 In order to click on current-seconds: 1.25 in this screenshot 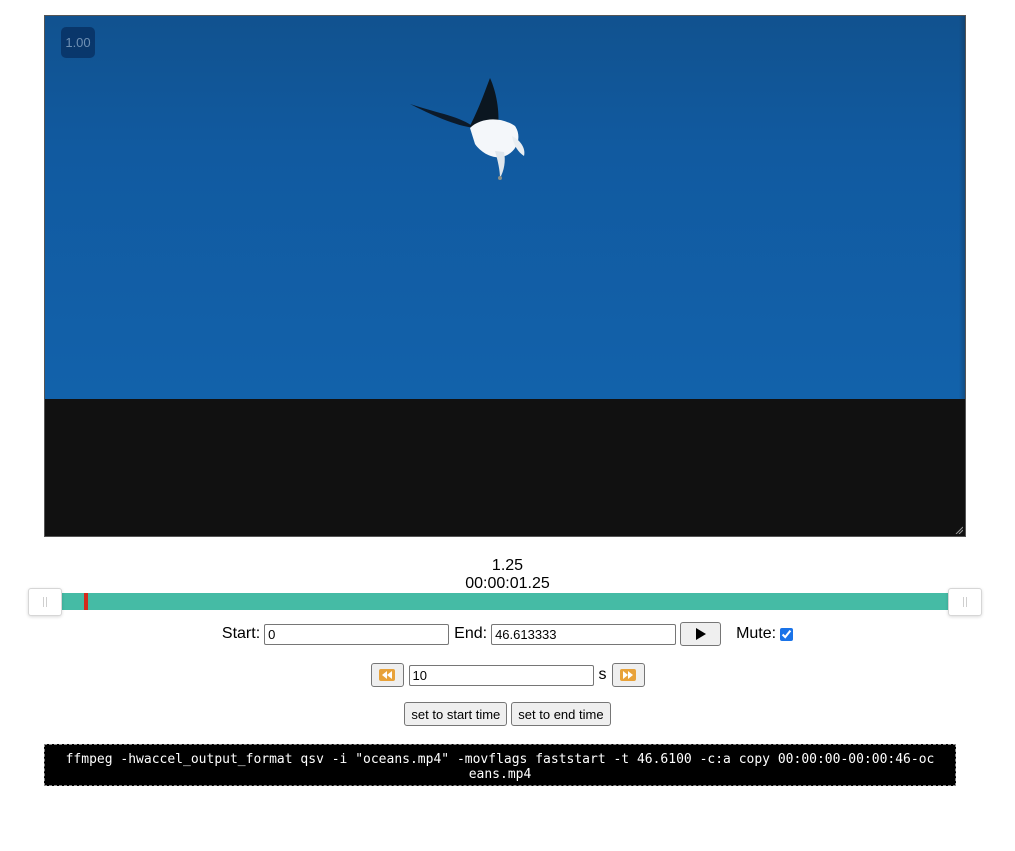, I will do `click(507, 565)`.